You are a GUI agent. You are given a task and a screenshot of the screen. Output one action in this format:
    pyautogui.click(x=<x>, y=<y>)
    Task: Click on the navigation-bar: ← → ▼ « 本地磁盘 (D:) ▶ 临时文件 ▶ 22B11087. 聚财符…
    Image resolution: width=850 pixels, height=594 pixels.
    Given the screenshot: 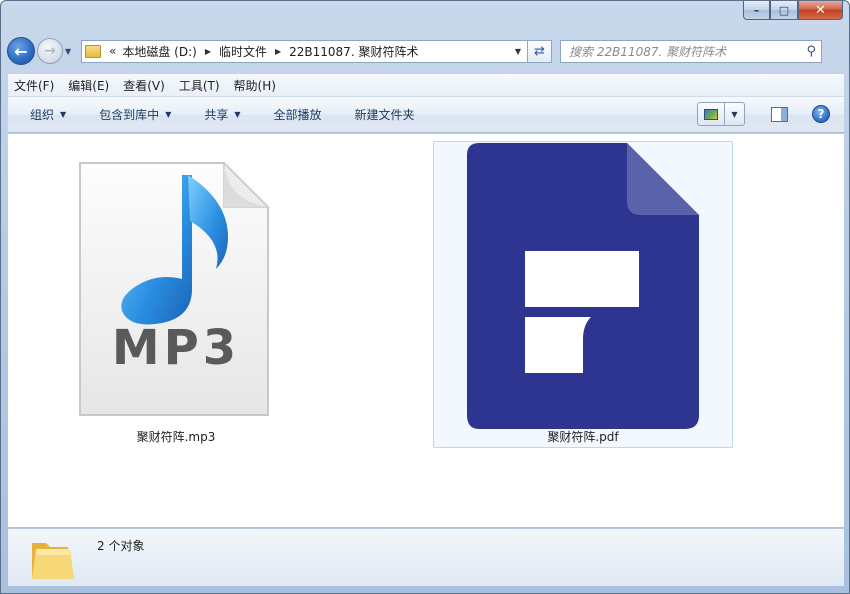 What is the action you would take?
    pyautogui.click(x=426, y=51)
    